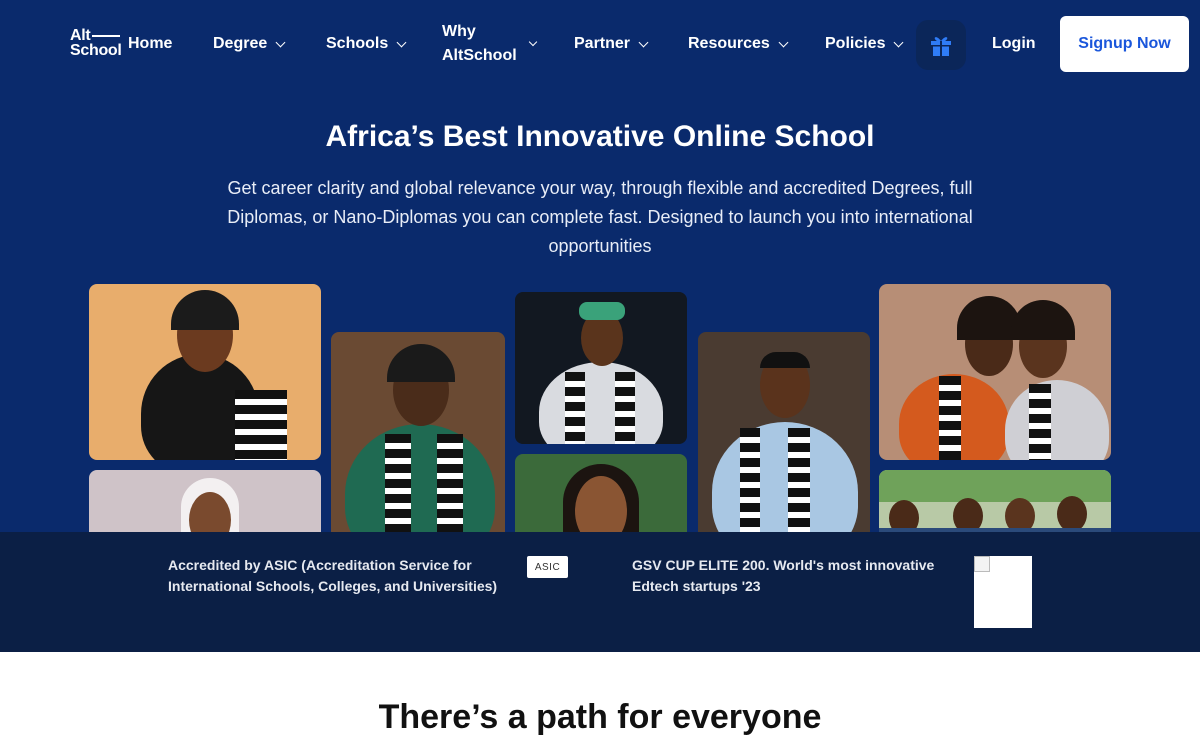 The width and height of the screenshot is (1200, 750). Describe the element at coordinates (479, 55) in the screenshot. I see `nav-why-line2: AltSchool` at that location.